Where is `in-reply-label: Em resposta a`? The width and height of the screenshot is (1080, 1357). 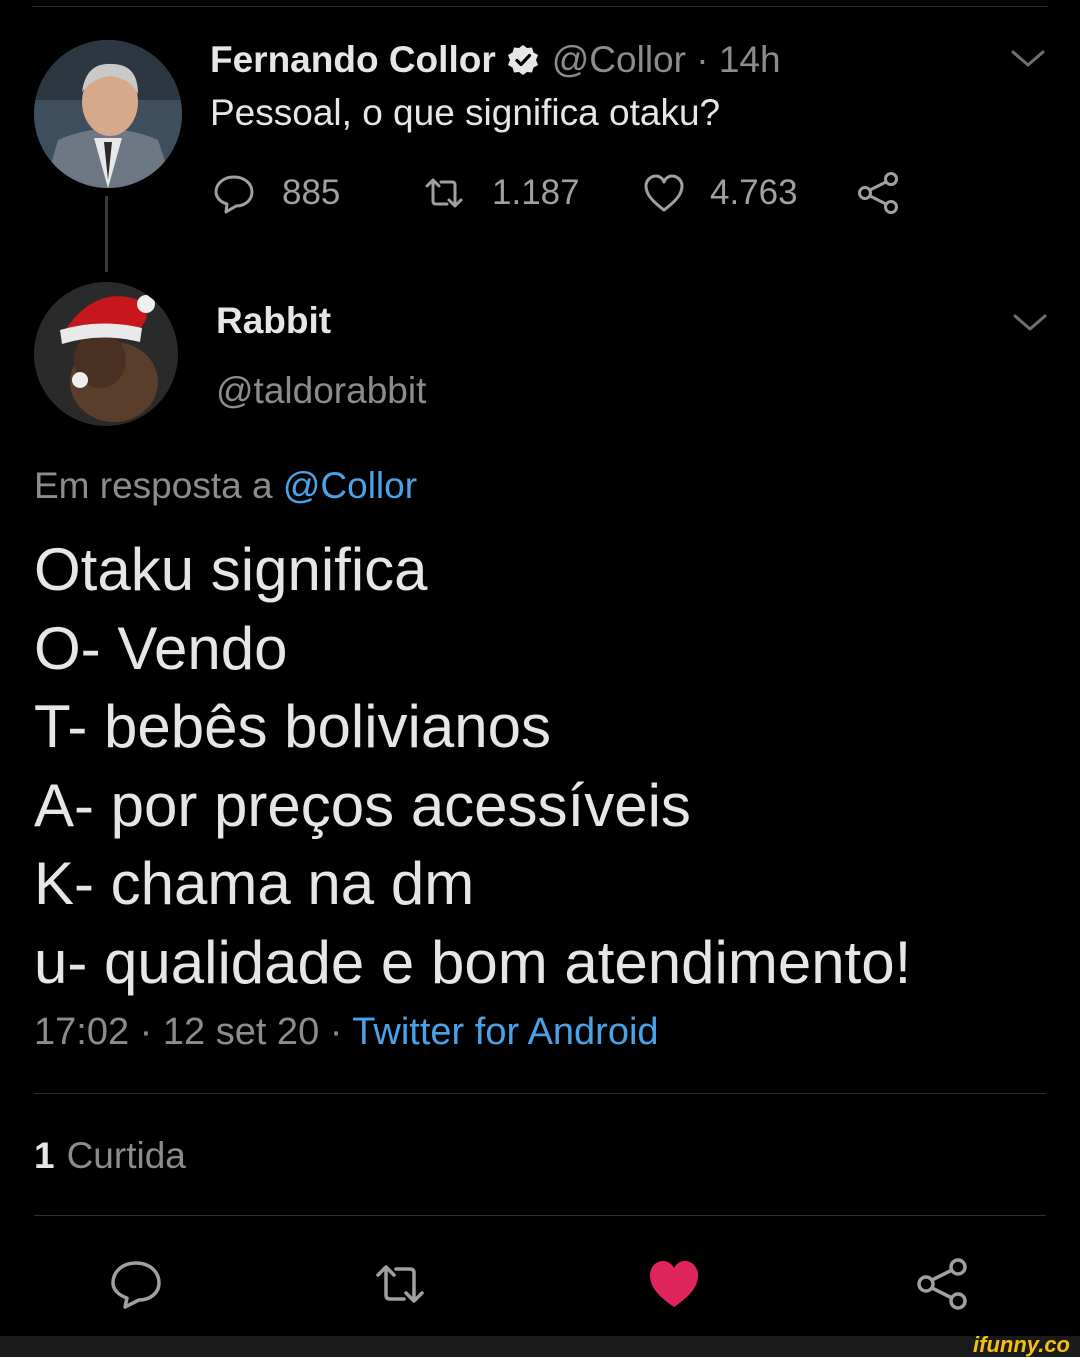
in-reply-label: Em resposta a is located at coordinates (158, 485).